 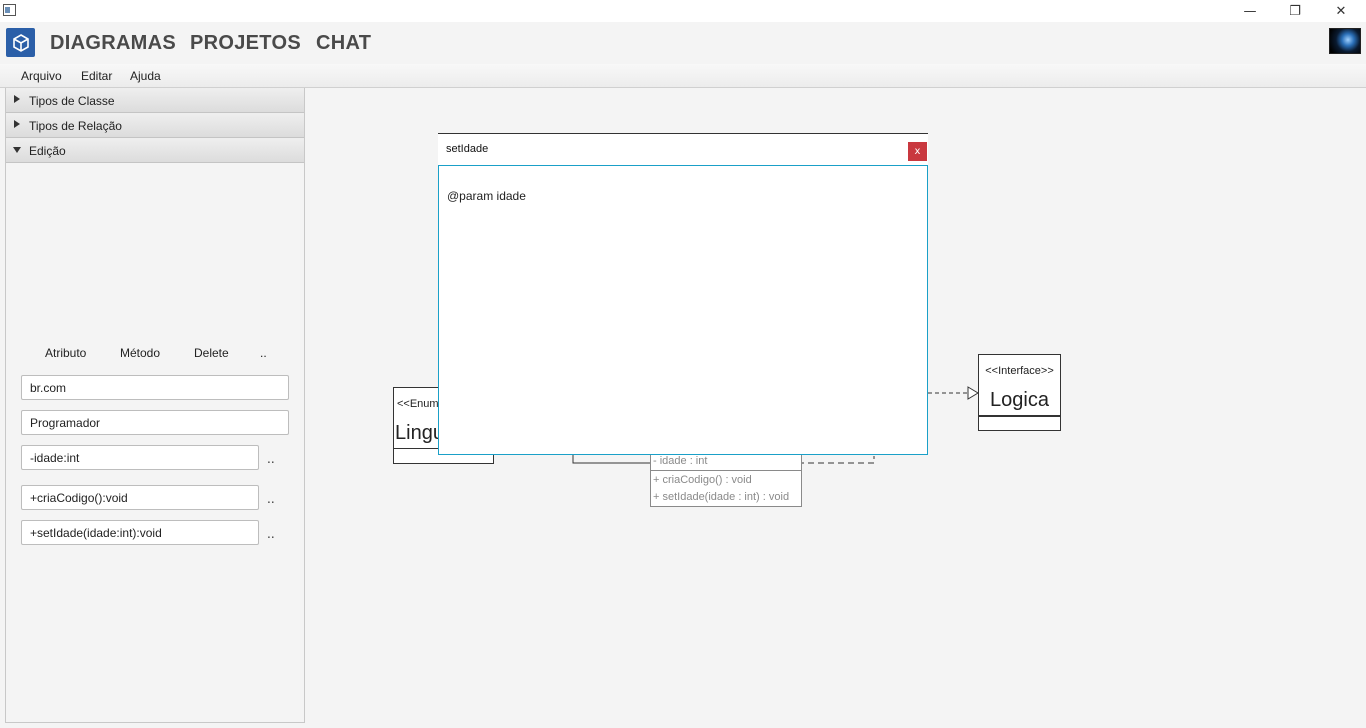 I want to click on interface-divider, so click(x=1019, y=416).